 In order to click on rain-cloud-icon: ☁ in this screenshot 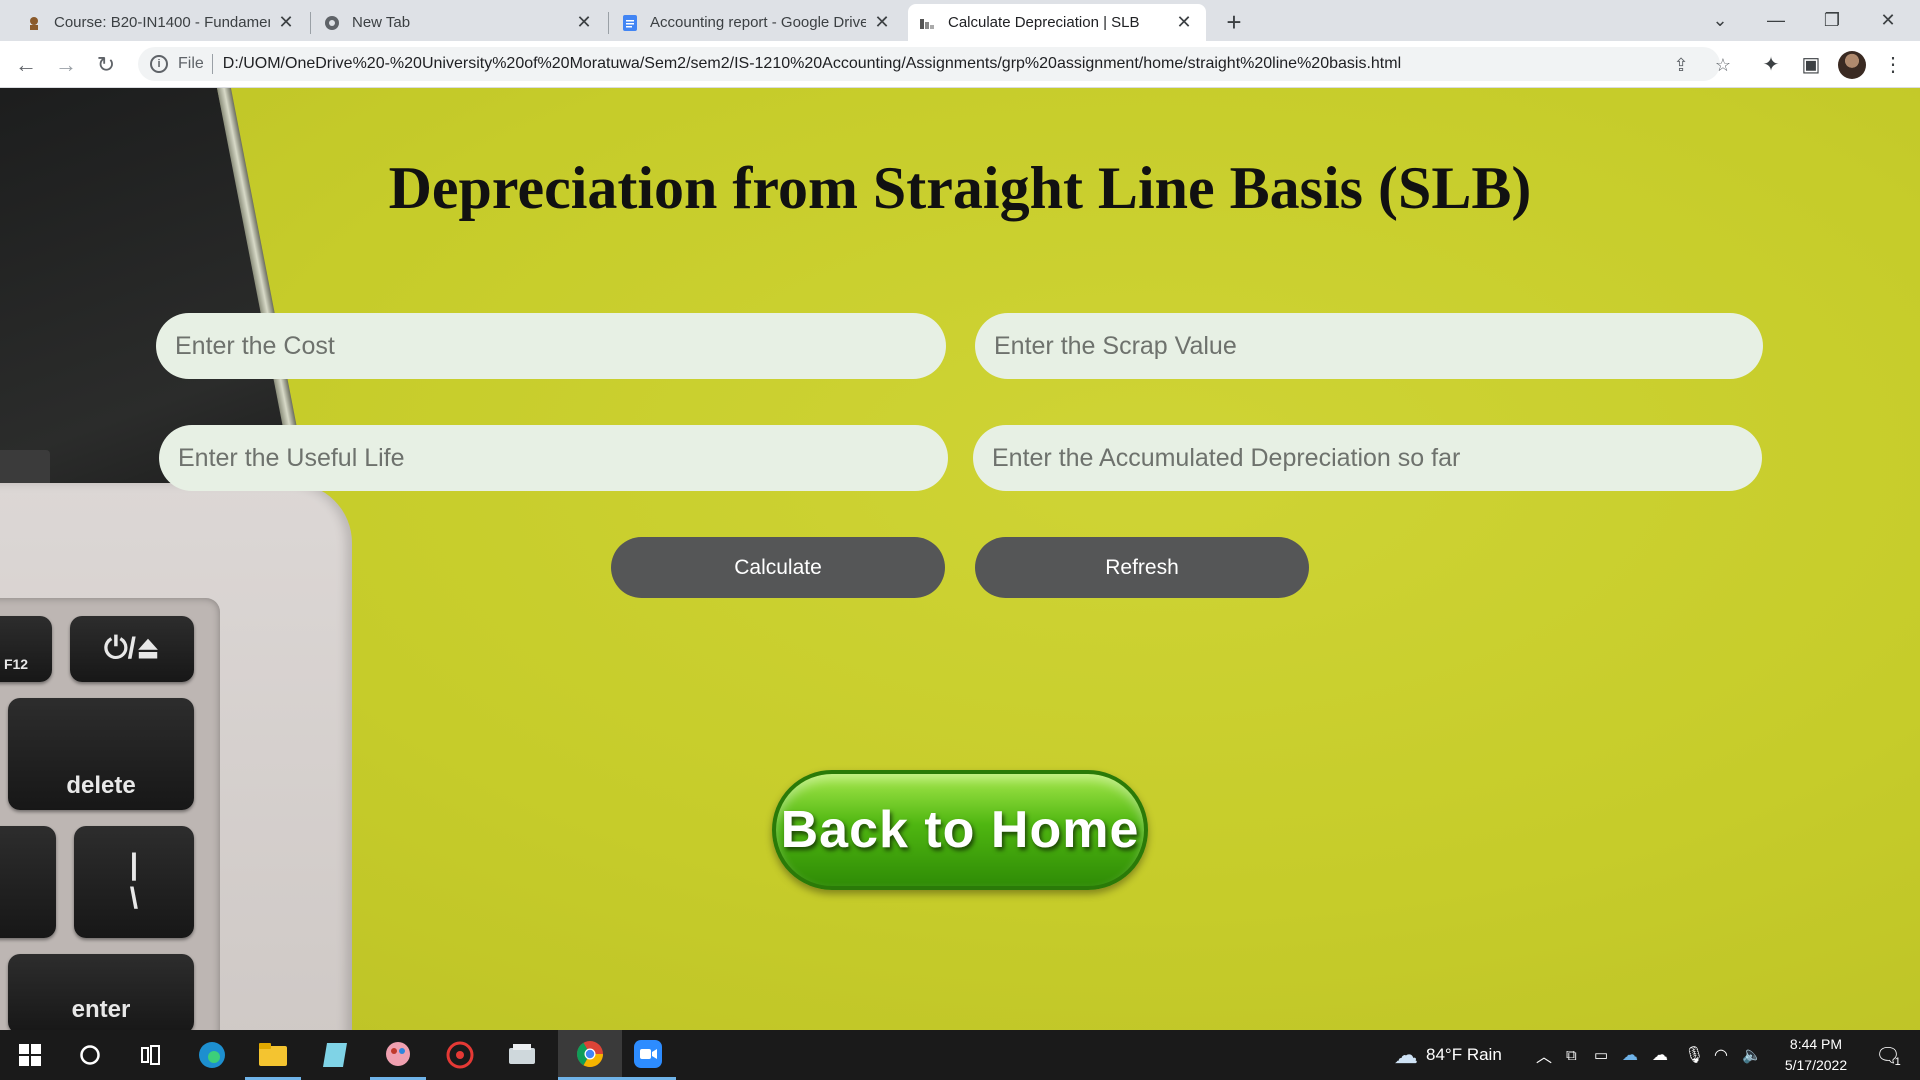, I will do `click(1406, 1055)`.